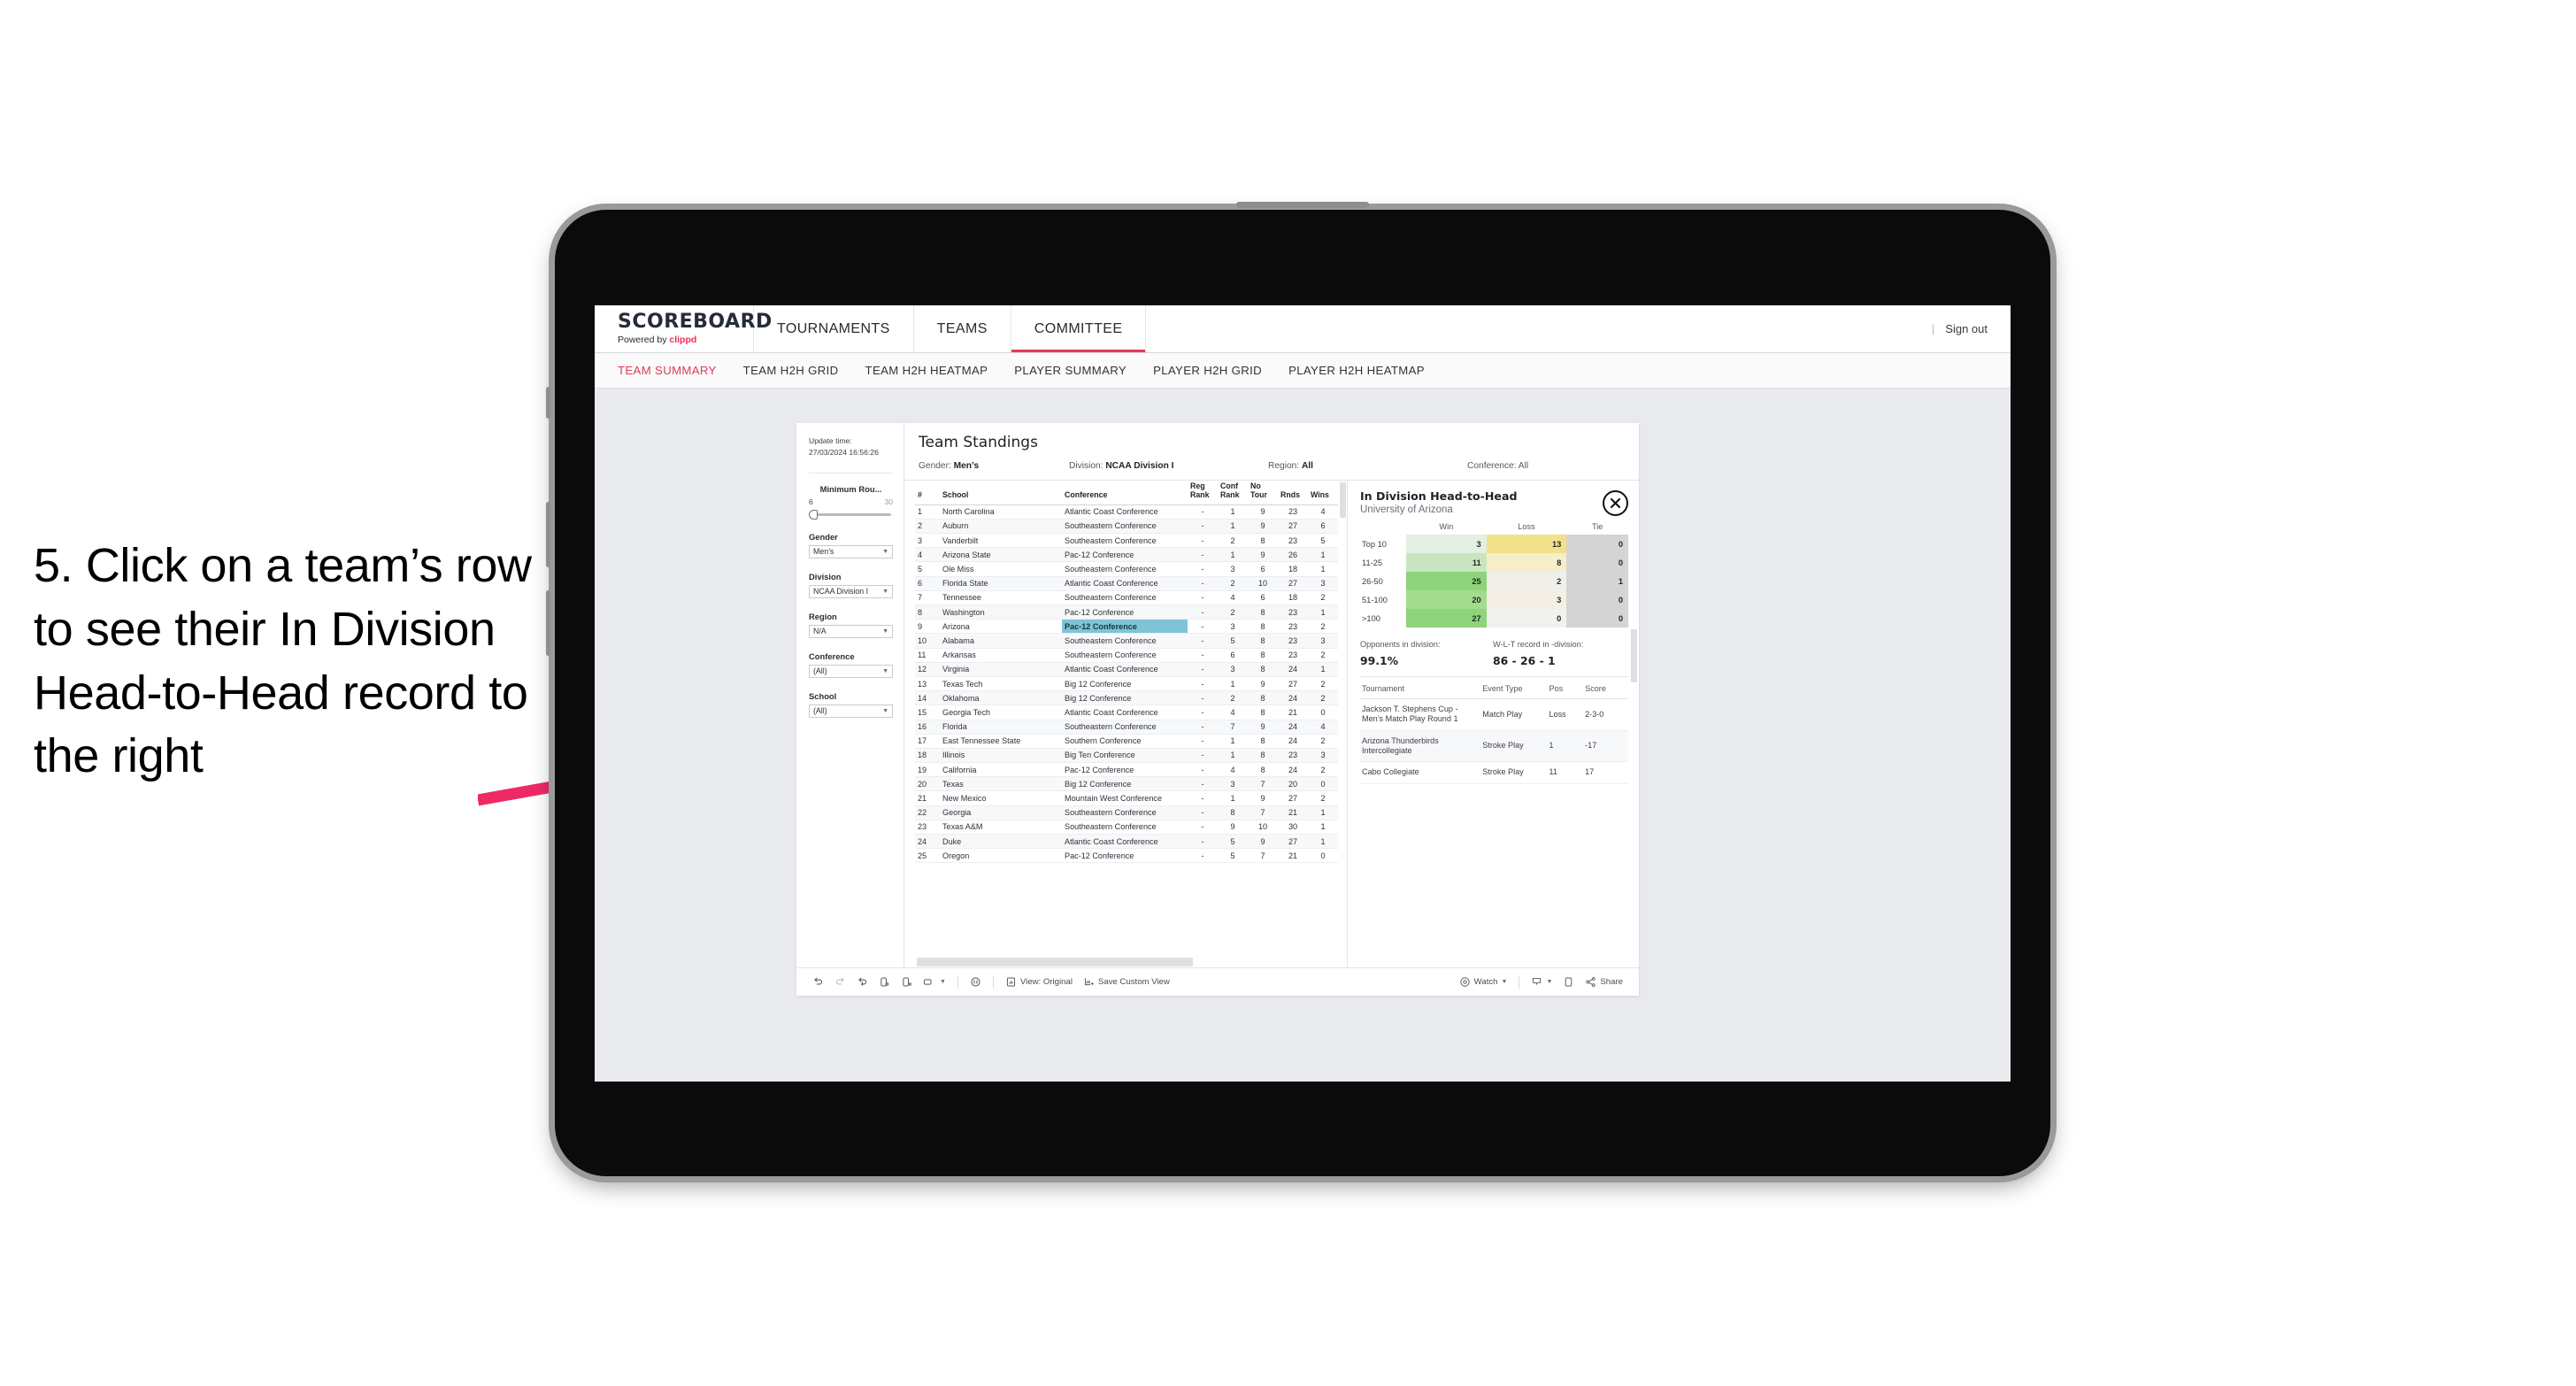 Image resolution: width=2576 pixels, height=1386 pixels. I want to click on table-cell: 14, so click(927, 698).